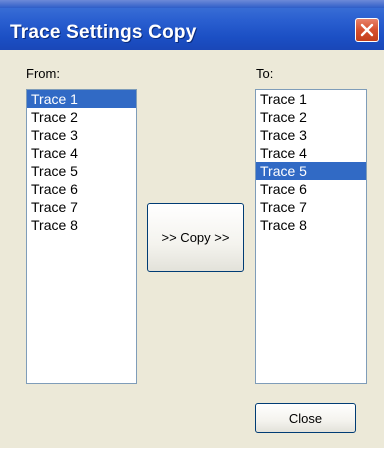 The width and height of the screenshot is (384, 451). I want to click on to-label: To:, so click(265, 73).